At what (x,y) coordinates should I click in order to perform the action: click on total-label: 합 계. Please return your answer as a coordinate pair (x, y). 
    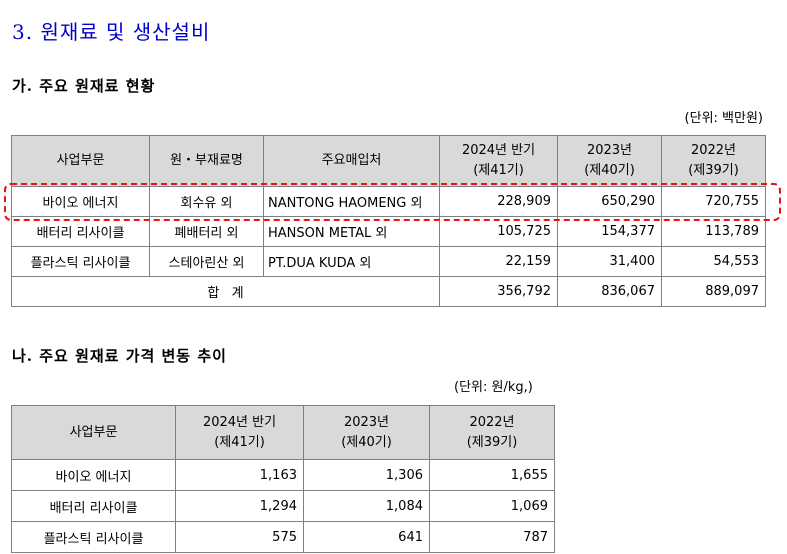
    Looking at the image, I should click on (225, 291).